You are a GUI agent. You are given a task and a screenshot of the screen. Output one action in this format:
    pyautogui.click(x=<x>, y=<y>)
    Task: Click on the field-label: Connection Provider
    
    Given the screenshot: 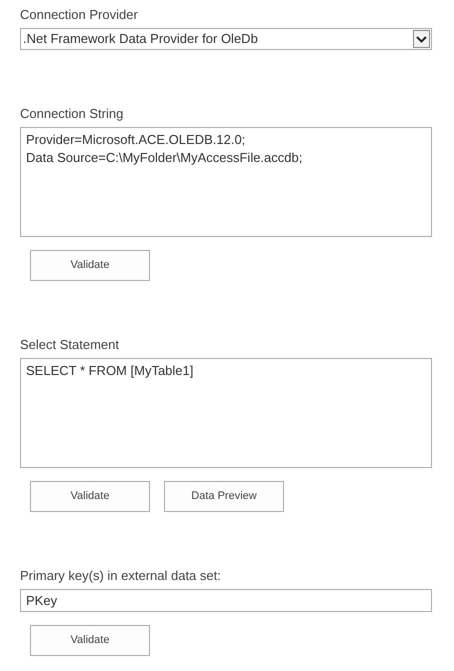 What is the action you would take?
    pyautogui.click(x=79, y=15)
    